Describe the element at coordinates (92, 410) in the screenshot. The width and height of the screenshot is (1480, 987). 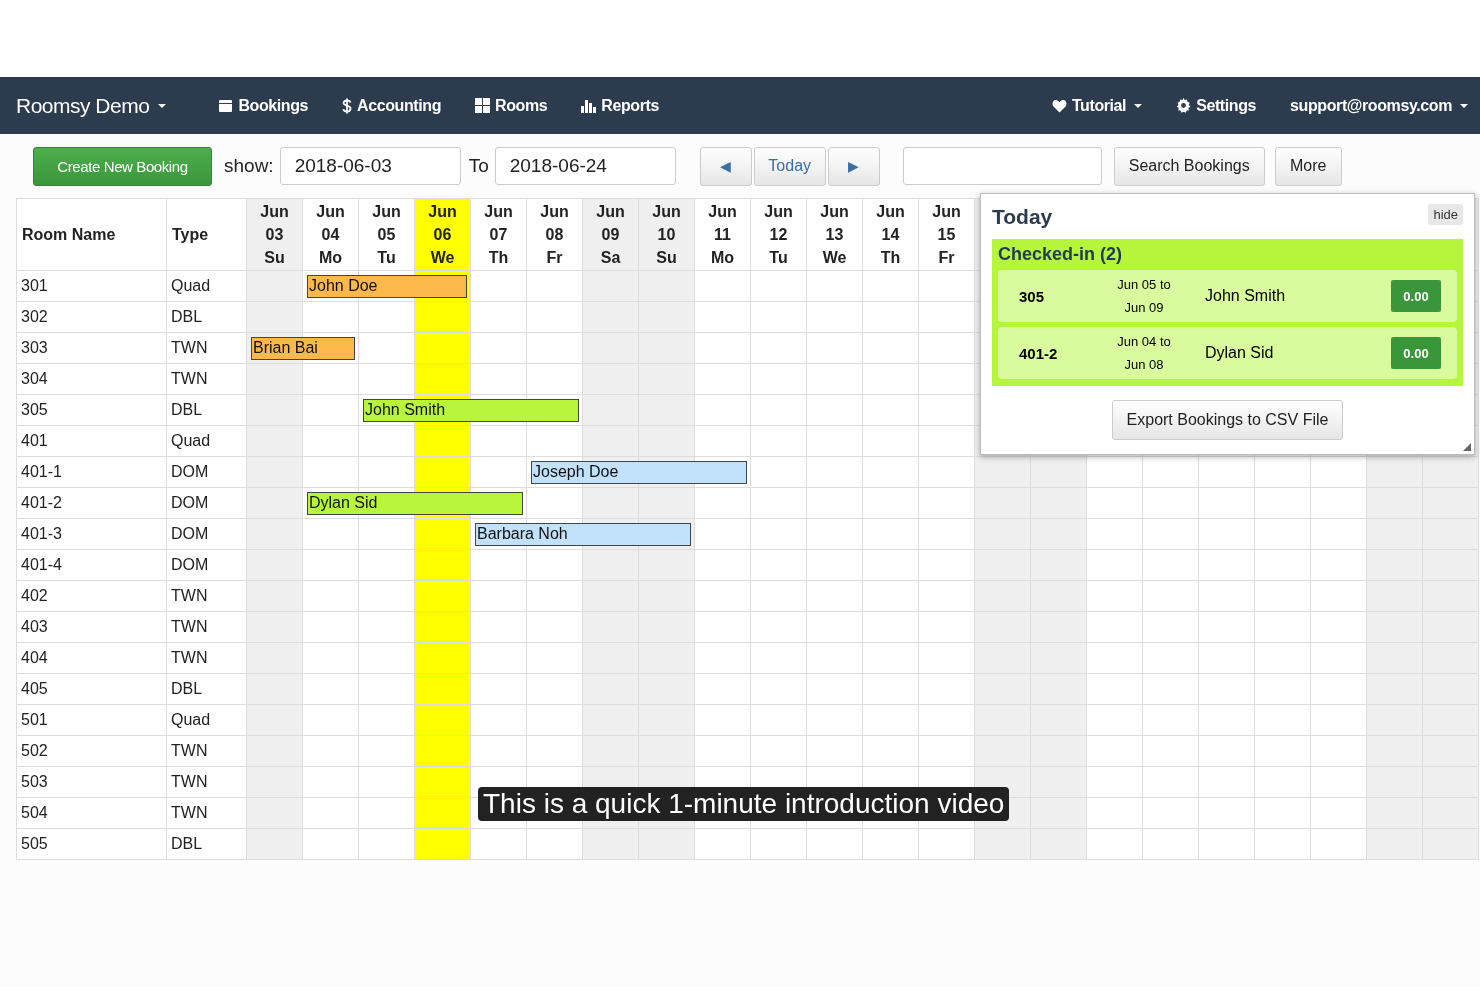
I see `table-cell: 305` at that location.